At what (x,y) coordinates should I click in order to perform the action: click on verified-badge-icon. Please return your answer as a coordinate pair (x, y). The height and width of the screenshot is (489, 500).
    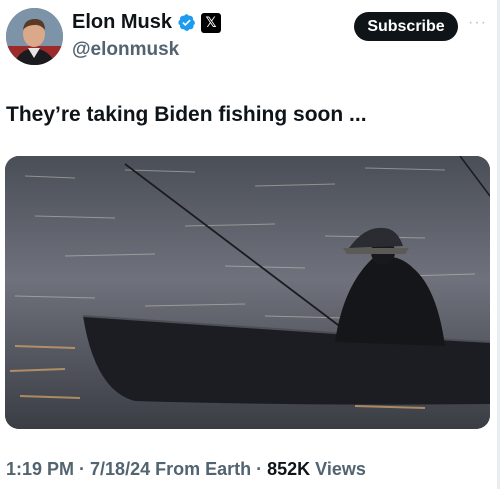
    Looking at the image, I should click on (186, 22).